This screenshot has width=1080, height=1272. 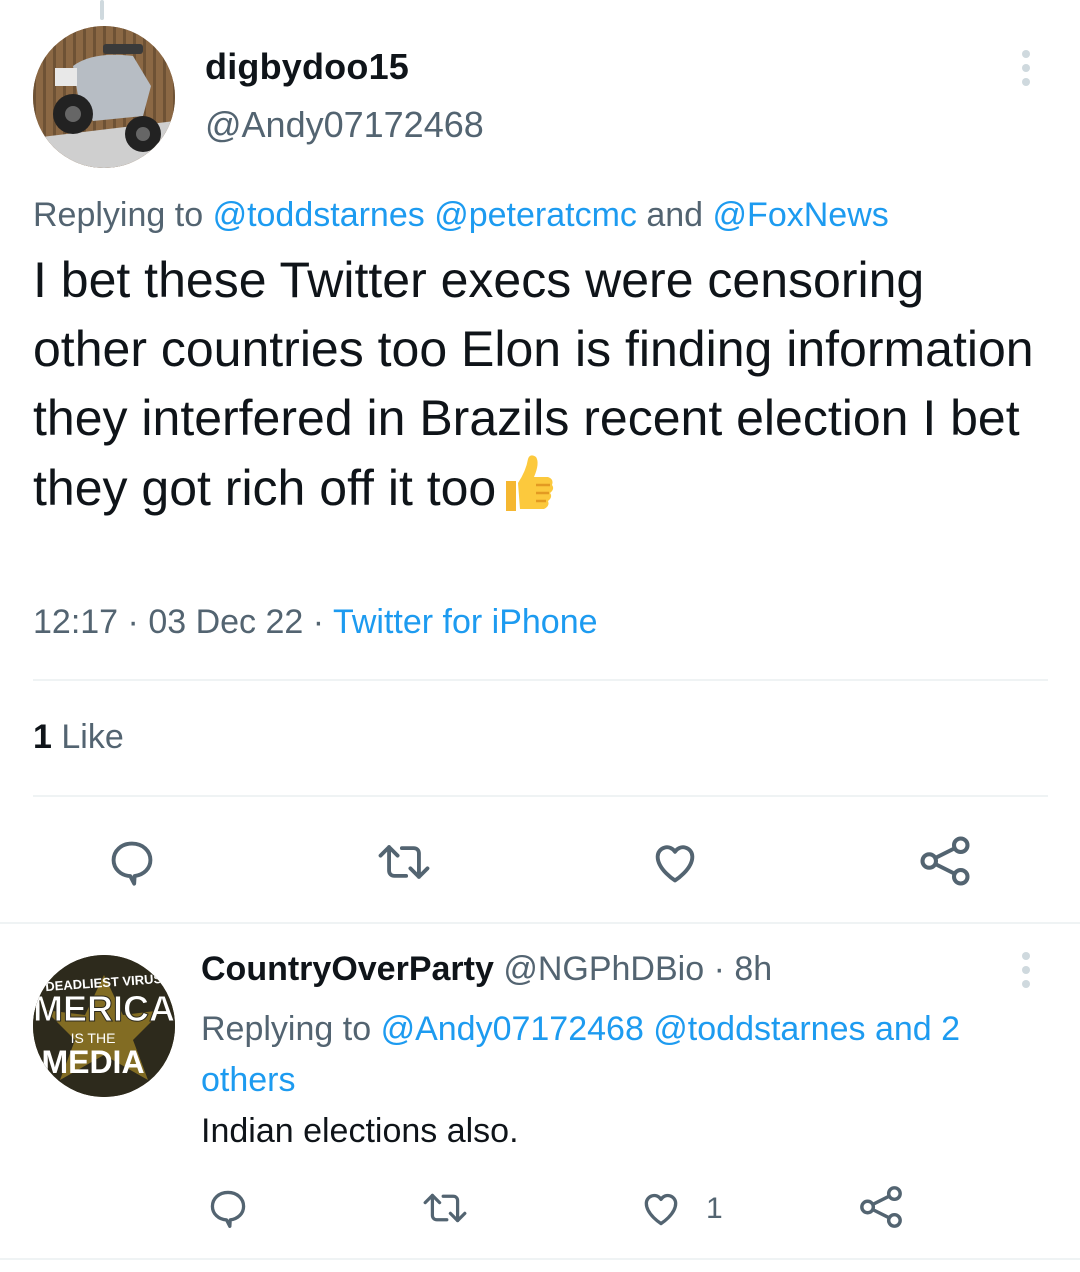 I want to click on mention-link: @FoxNews, so click(x=801, y=215).